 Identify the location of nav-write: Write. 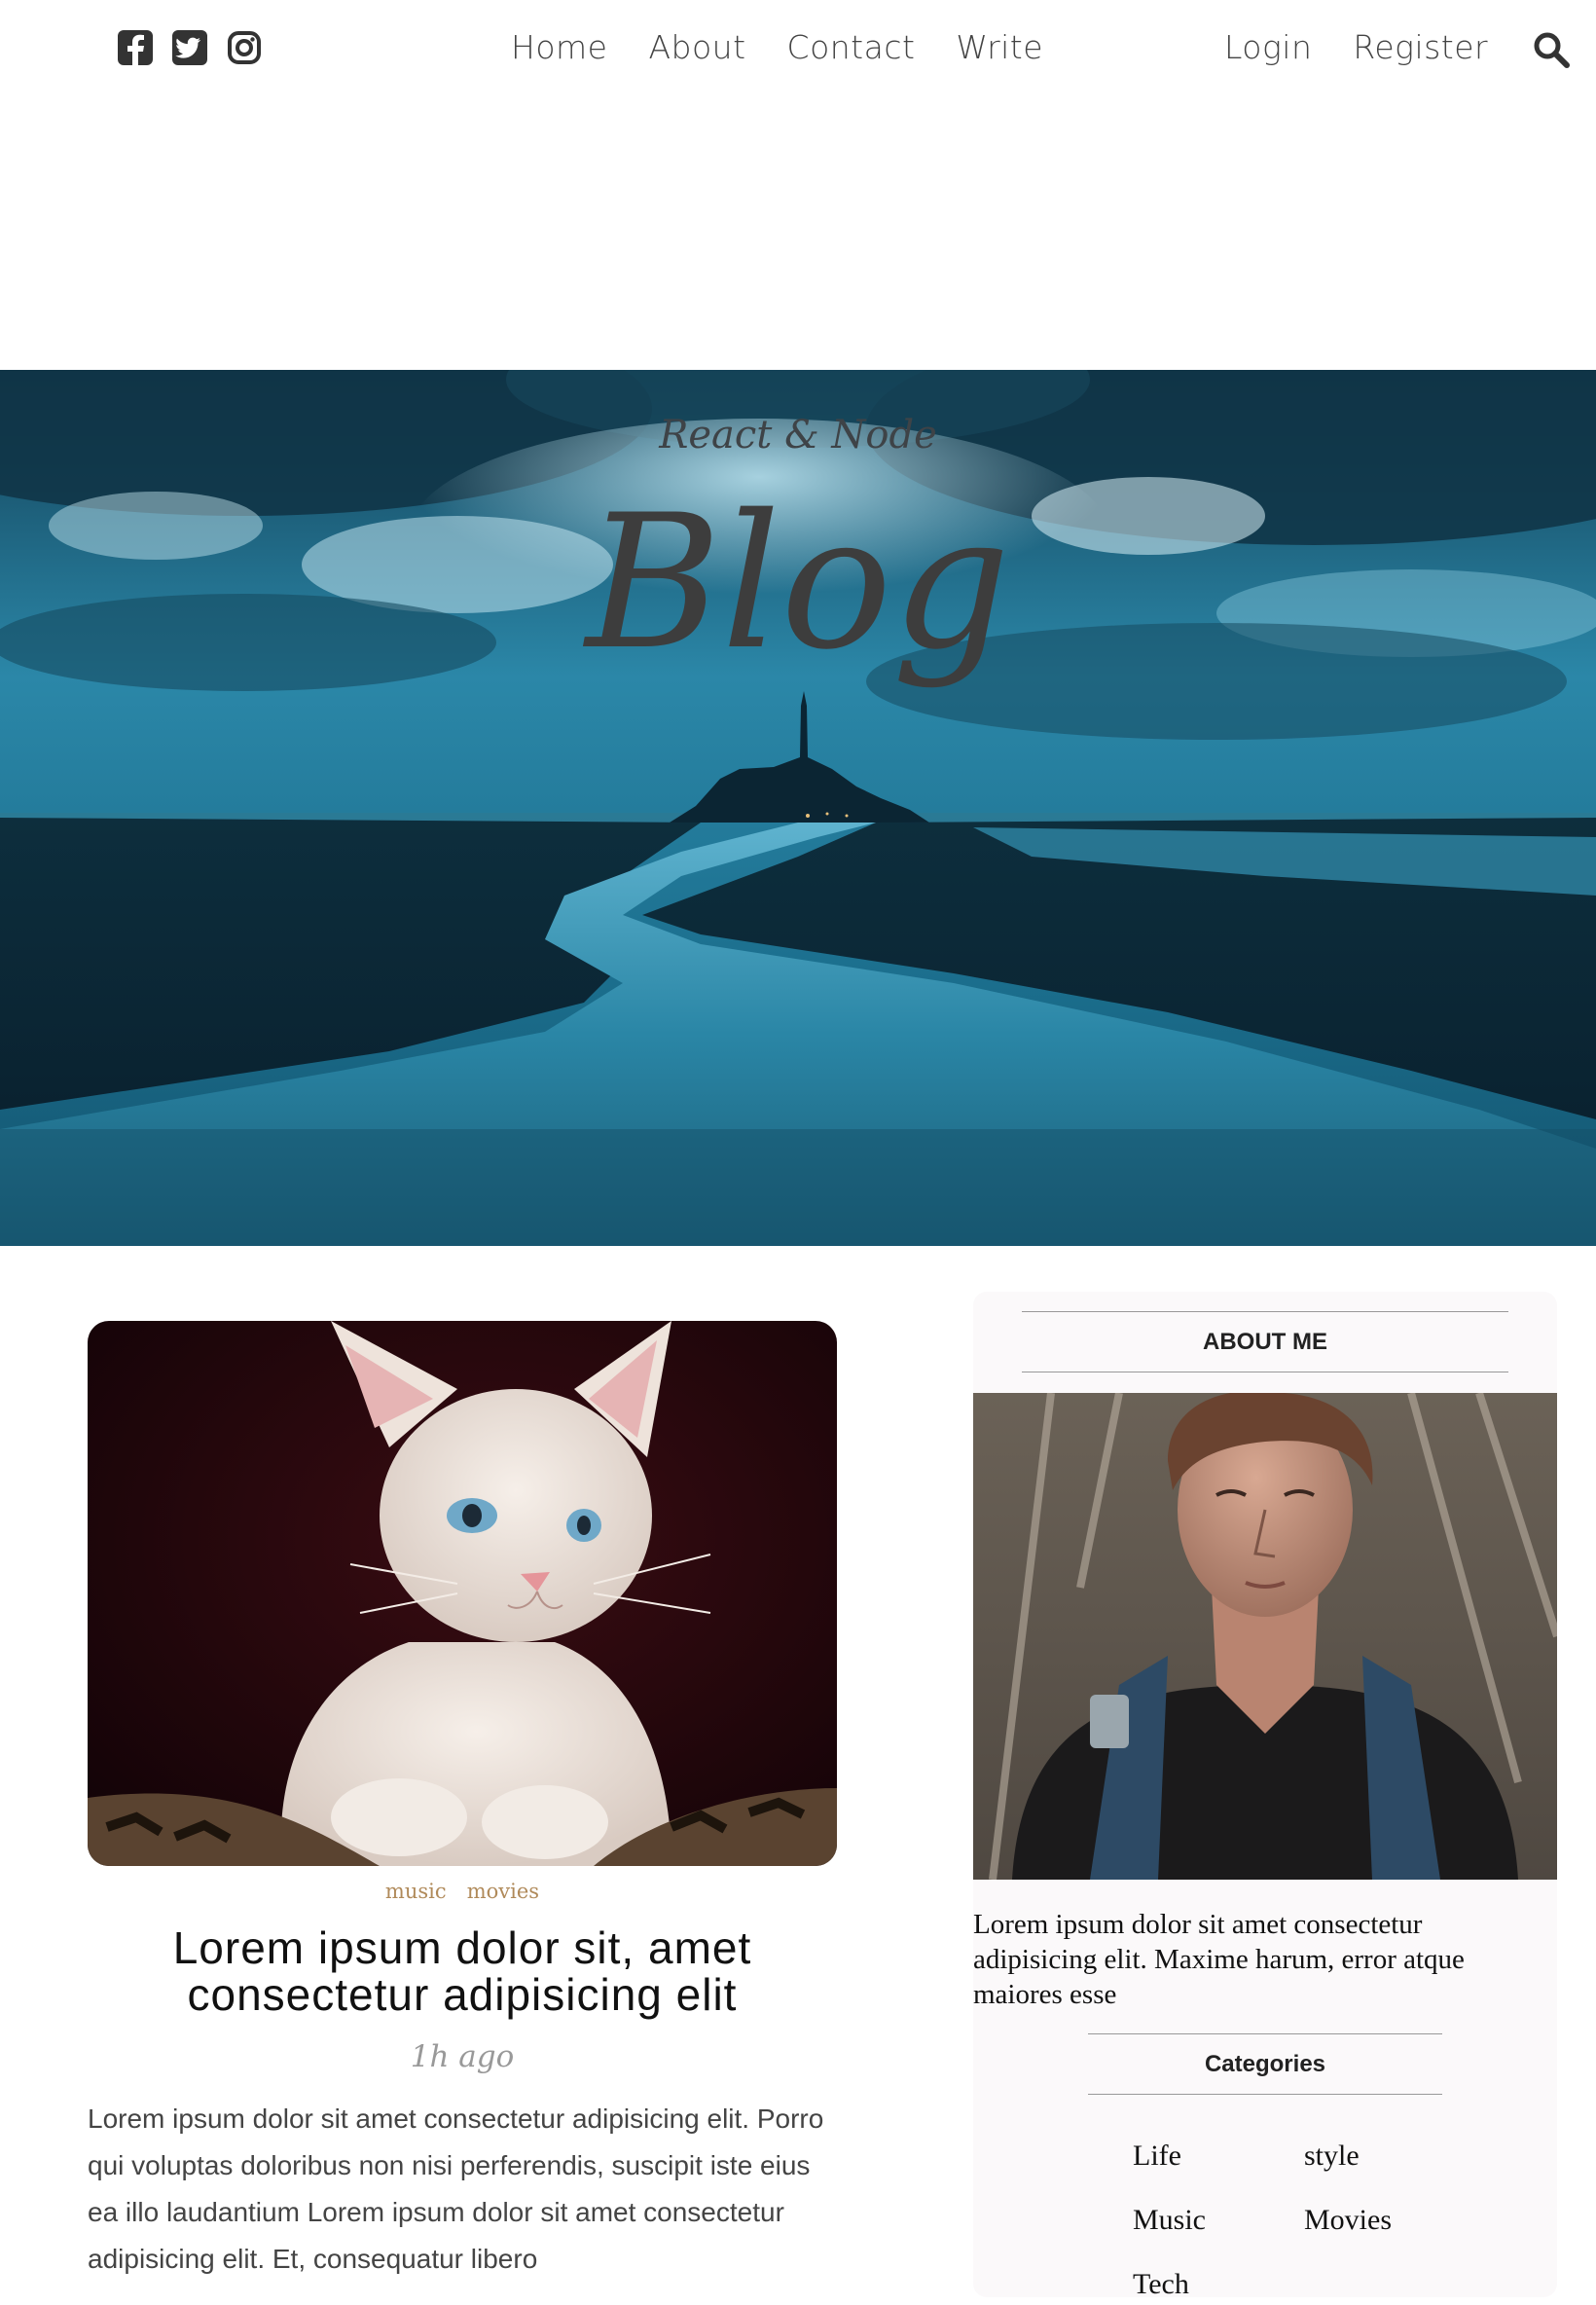
(1000, 47).